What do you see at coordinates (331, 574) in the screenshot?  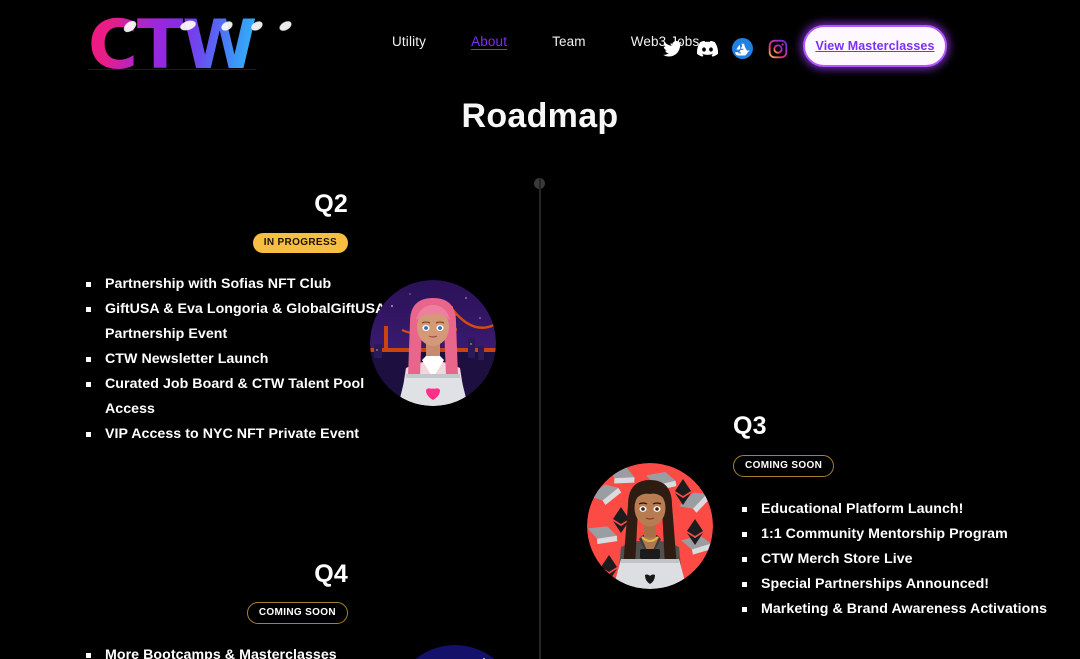 I see `quarter-heading: Q4` at bounding box center [331, 574].